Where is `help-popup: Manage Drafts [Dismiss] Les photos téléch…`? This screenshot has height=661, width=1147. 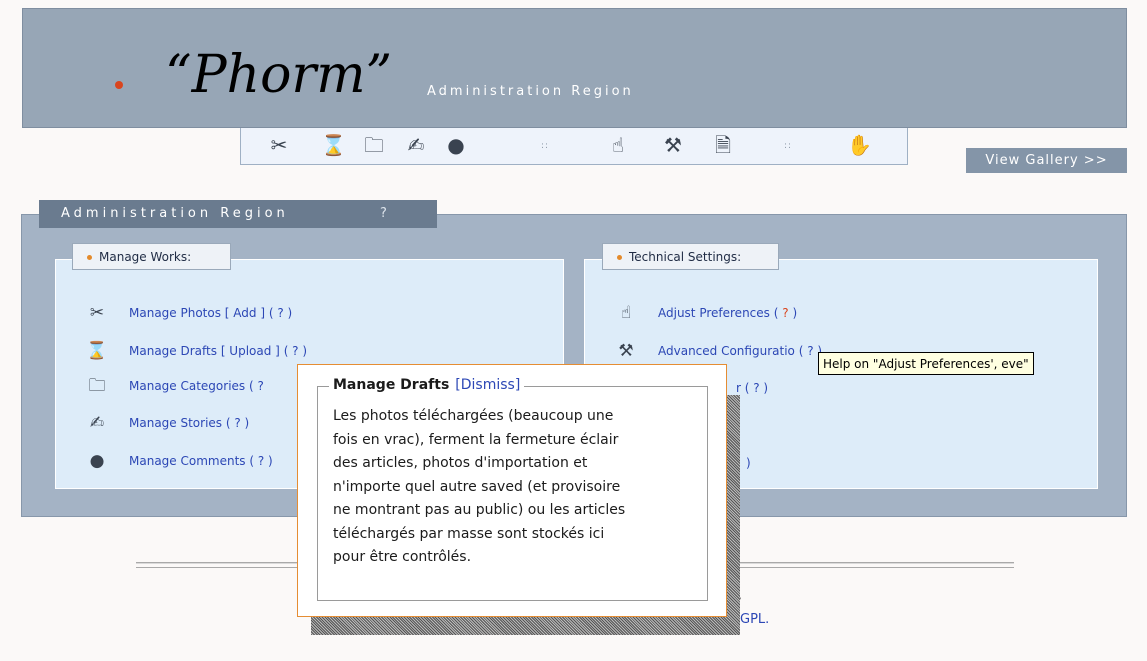
help-popup: Manage Drafts [Dismiss] Les photos téléch… is located at coordinates (512, 490).